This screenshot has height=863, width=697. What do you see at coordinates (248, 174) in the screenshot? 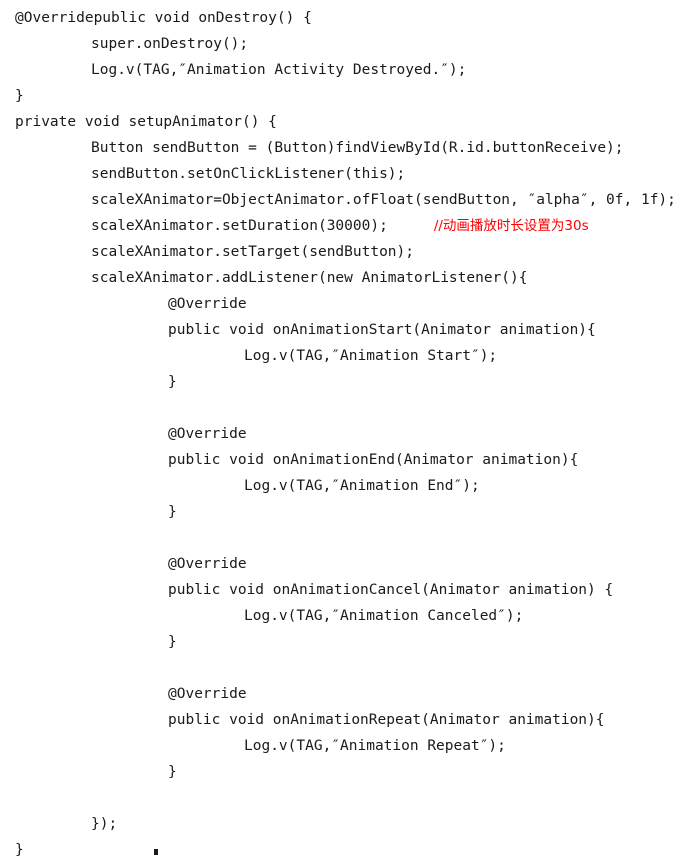
I see `code-text: sendButton.setOnClickListener(this);` at bounding box center [248, 174].